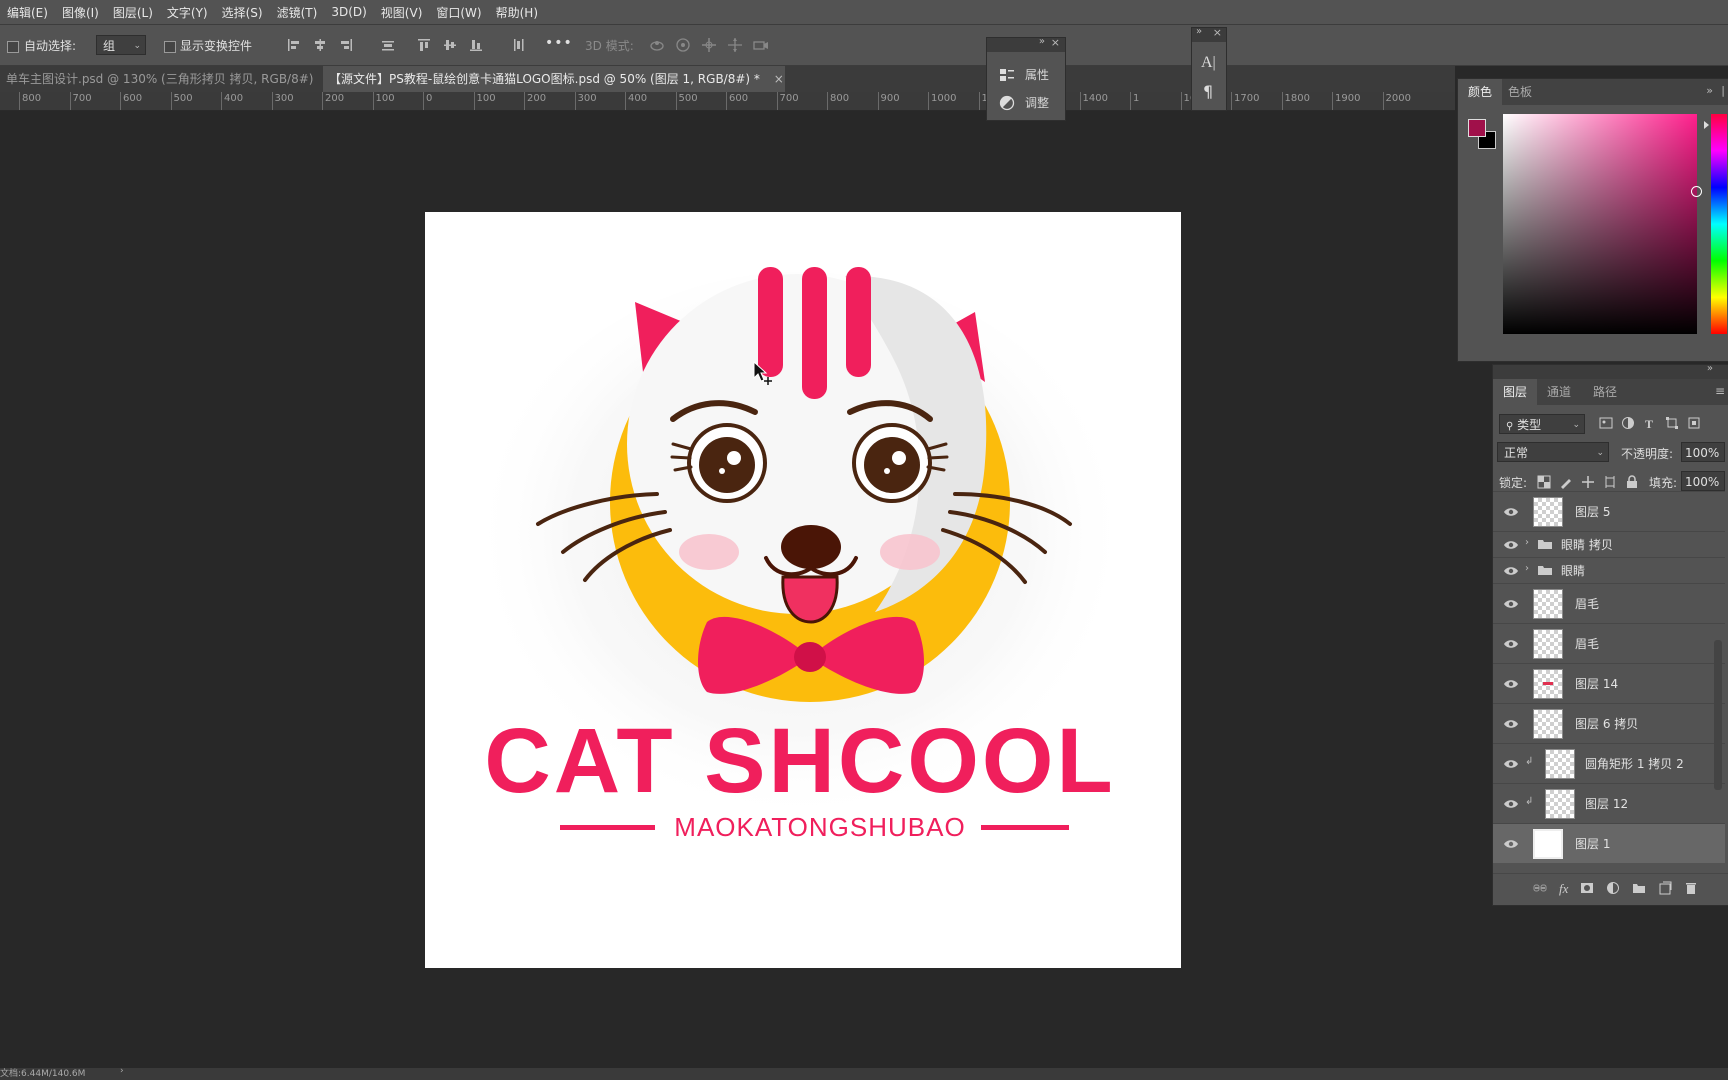  I want to click on align-right-icon, so click(346, 45).